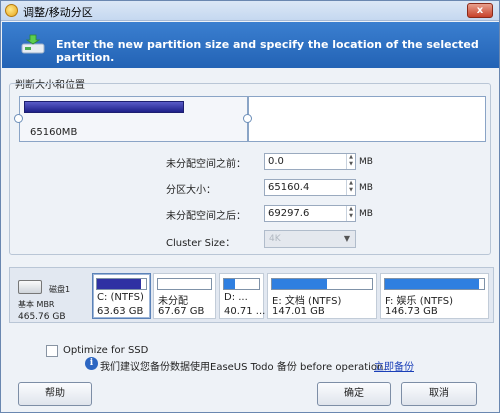  I want to click on cluster-size-label: Cluster Size：, so click(201, 243).